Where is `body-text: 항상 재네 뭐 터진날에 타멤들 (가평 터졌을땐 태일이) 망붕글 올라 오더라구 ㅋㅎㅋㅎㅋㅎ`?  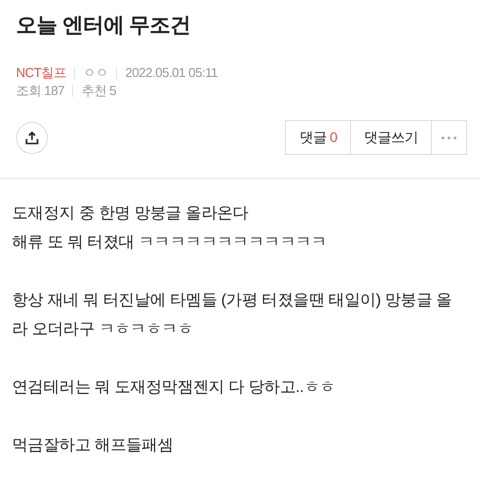
body-text: 항상 재네 뭐 터진날에 타멤들 (가평 터졌을땐 태일이) 망붕글 올라 오더라구 ㅋㅎㅋㅎㅋㅎ is located at coordinates (232, 315).